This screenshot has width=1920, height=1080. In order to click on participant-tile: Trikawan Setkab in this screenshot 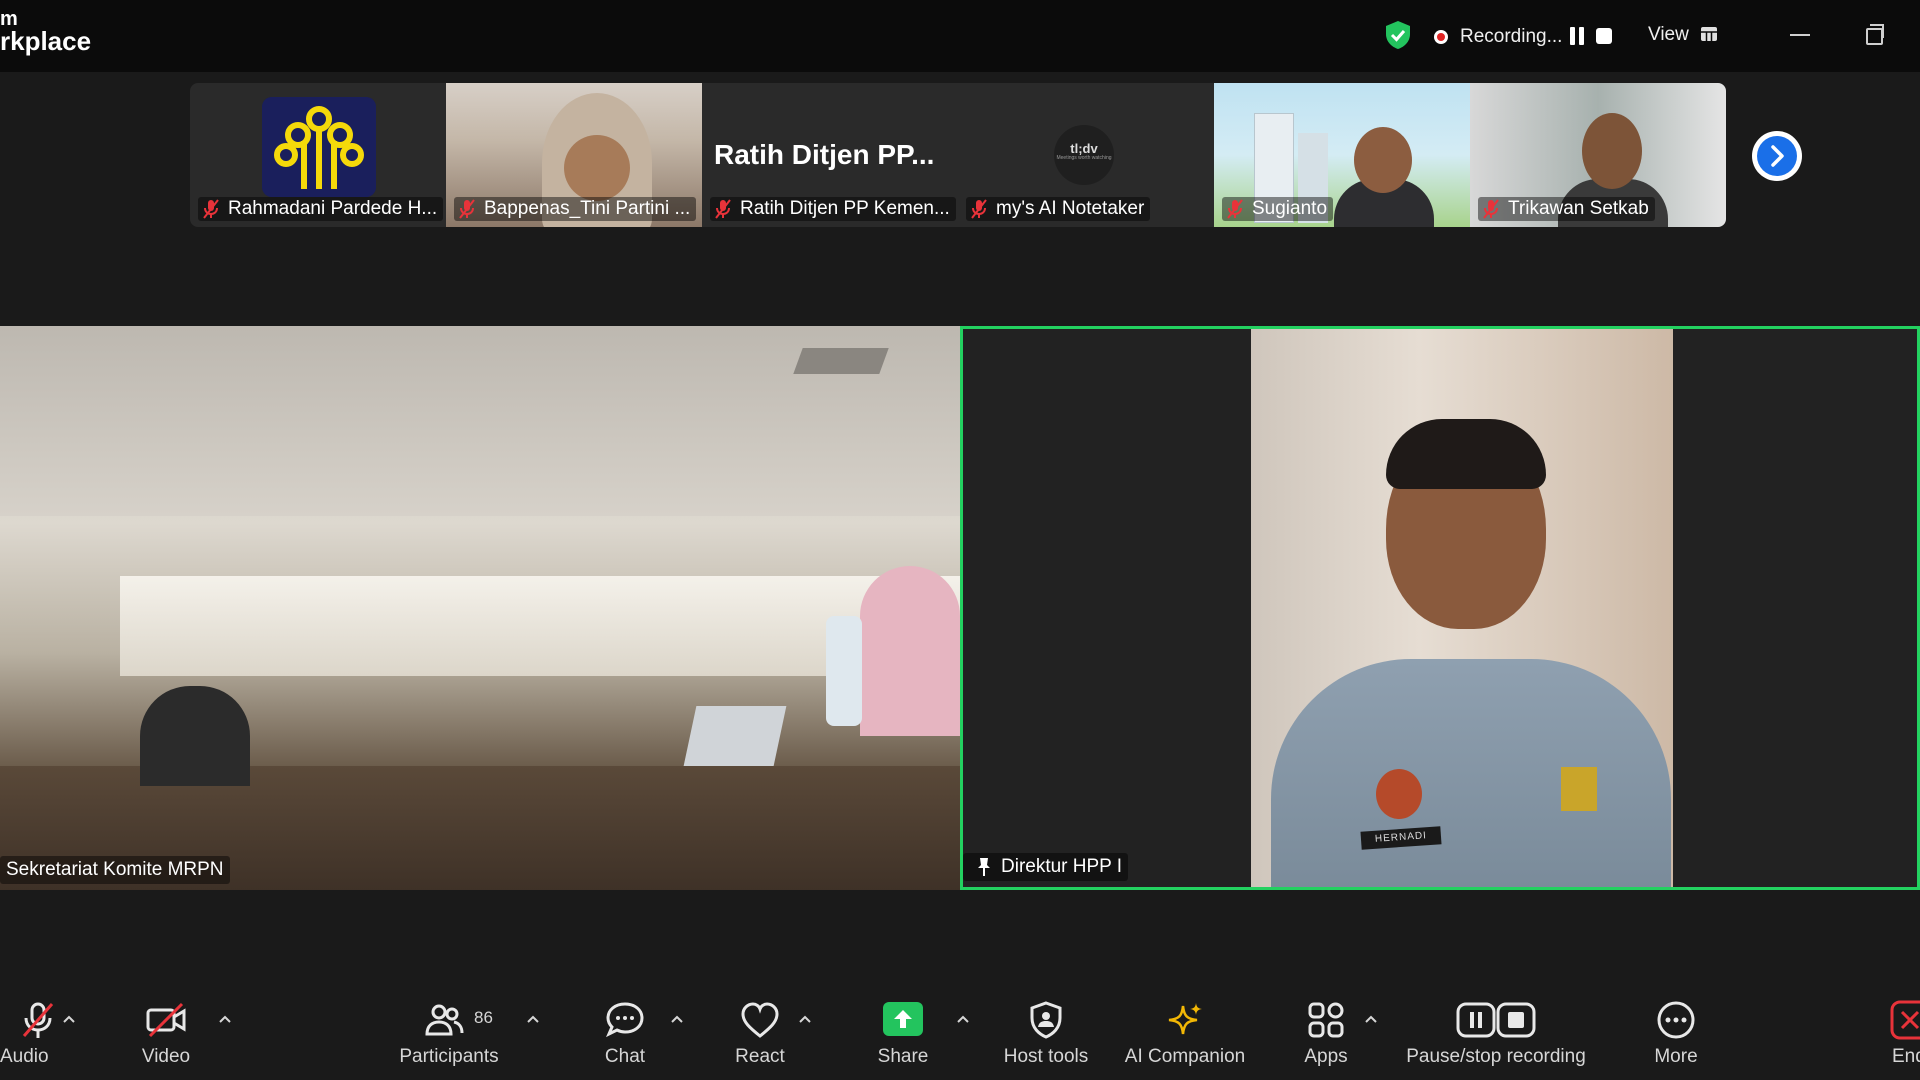, I will do `click(1598, 155)`.